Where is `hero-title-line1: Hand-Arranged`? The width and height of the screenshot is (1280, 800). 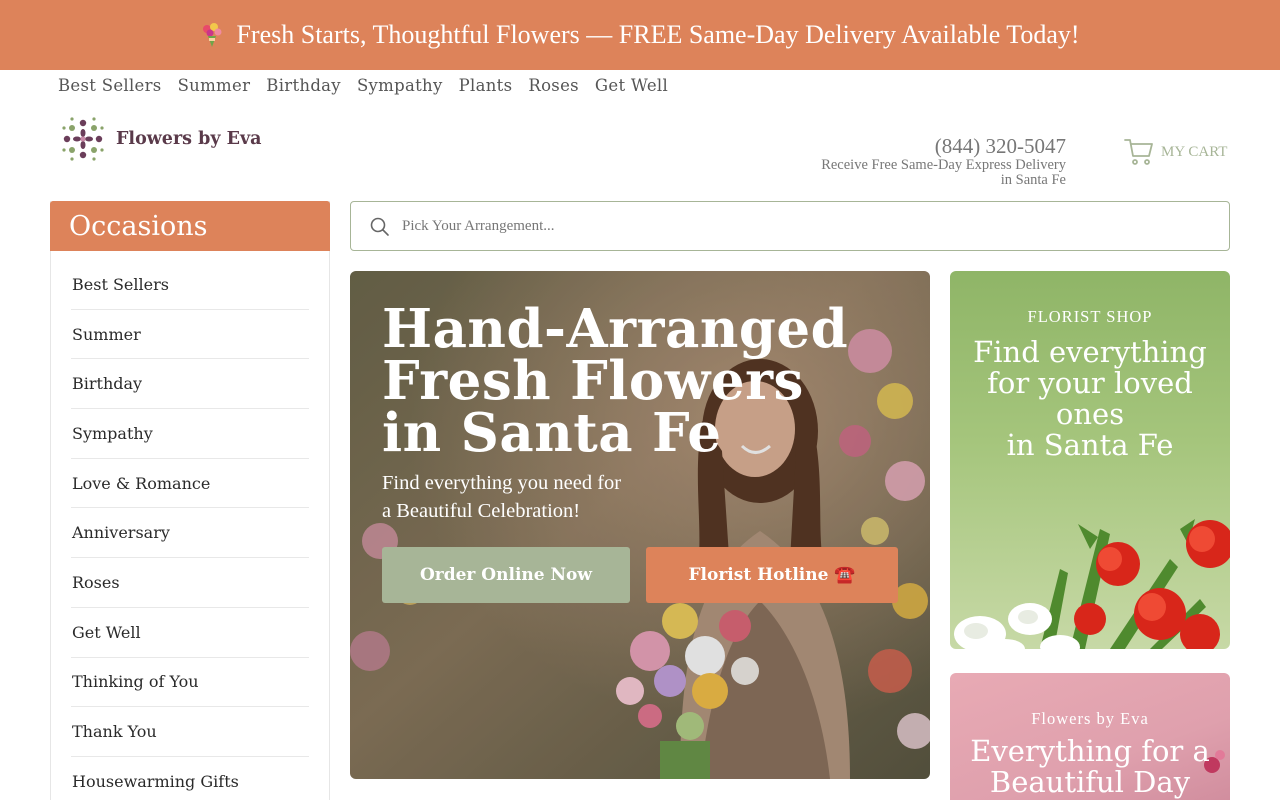 hero-title-line1: Hand-Arranged is located at coordinates (615, 329).